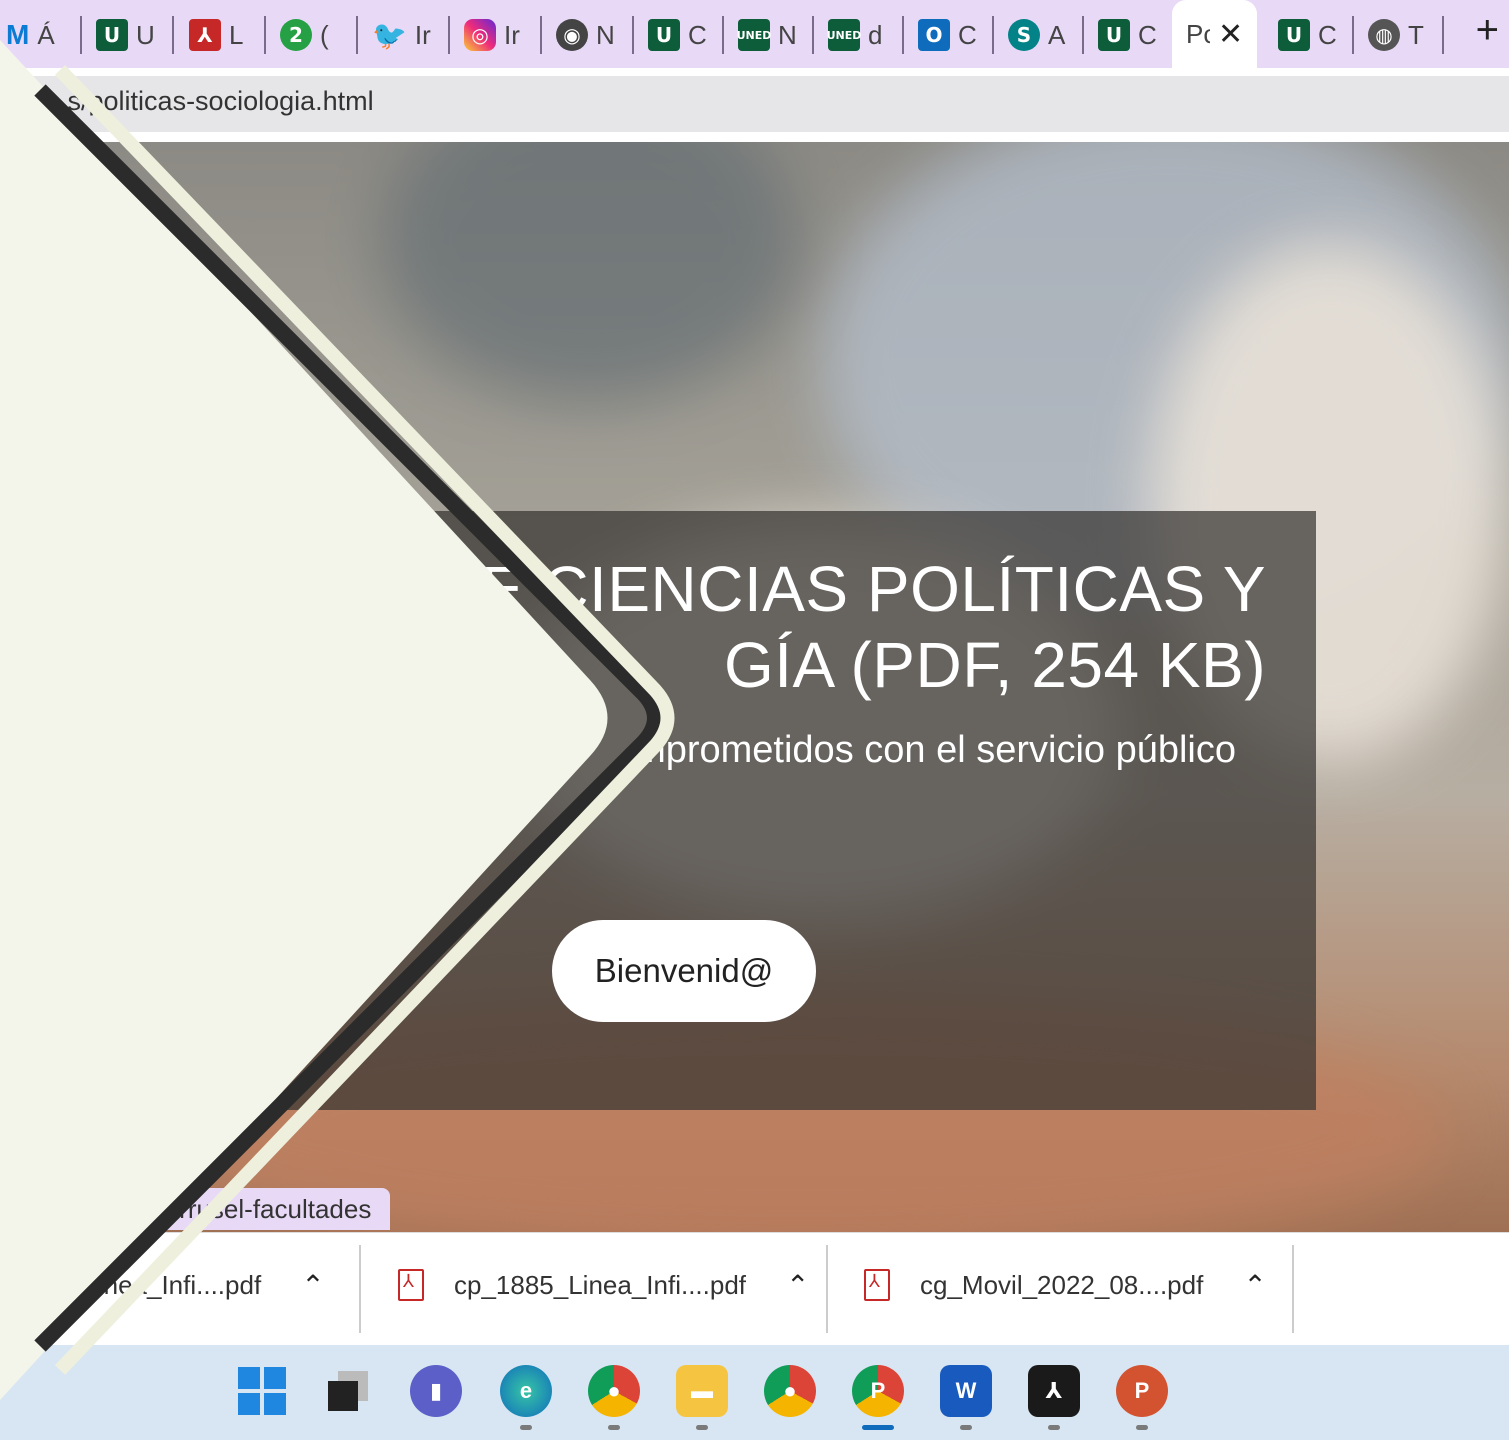 The image size is (1509, 1440). What do you see at coordinates (1142, 1391) in the screenshot?
I see `powerpoint-icon: P` at bounding box center [1142, 1391].